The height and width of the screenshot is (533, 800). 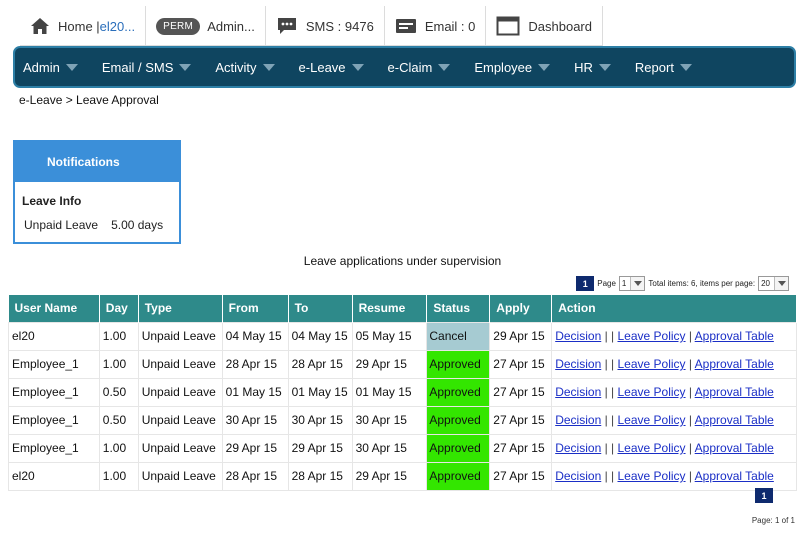 I want to click on leave-info-row: Unpaid Leave 5.00 days, so click(x=101, y=225).